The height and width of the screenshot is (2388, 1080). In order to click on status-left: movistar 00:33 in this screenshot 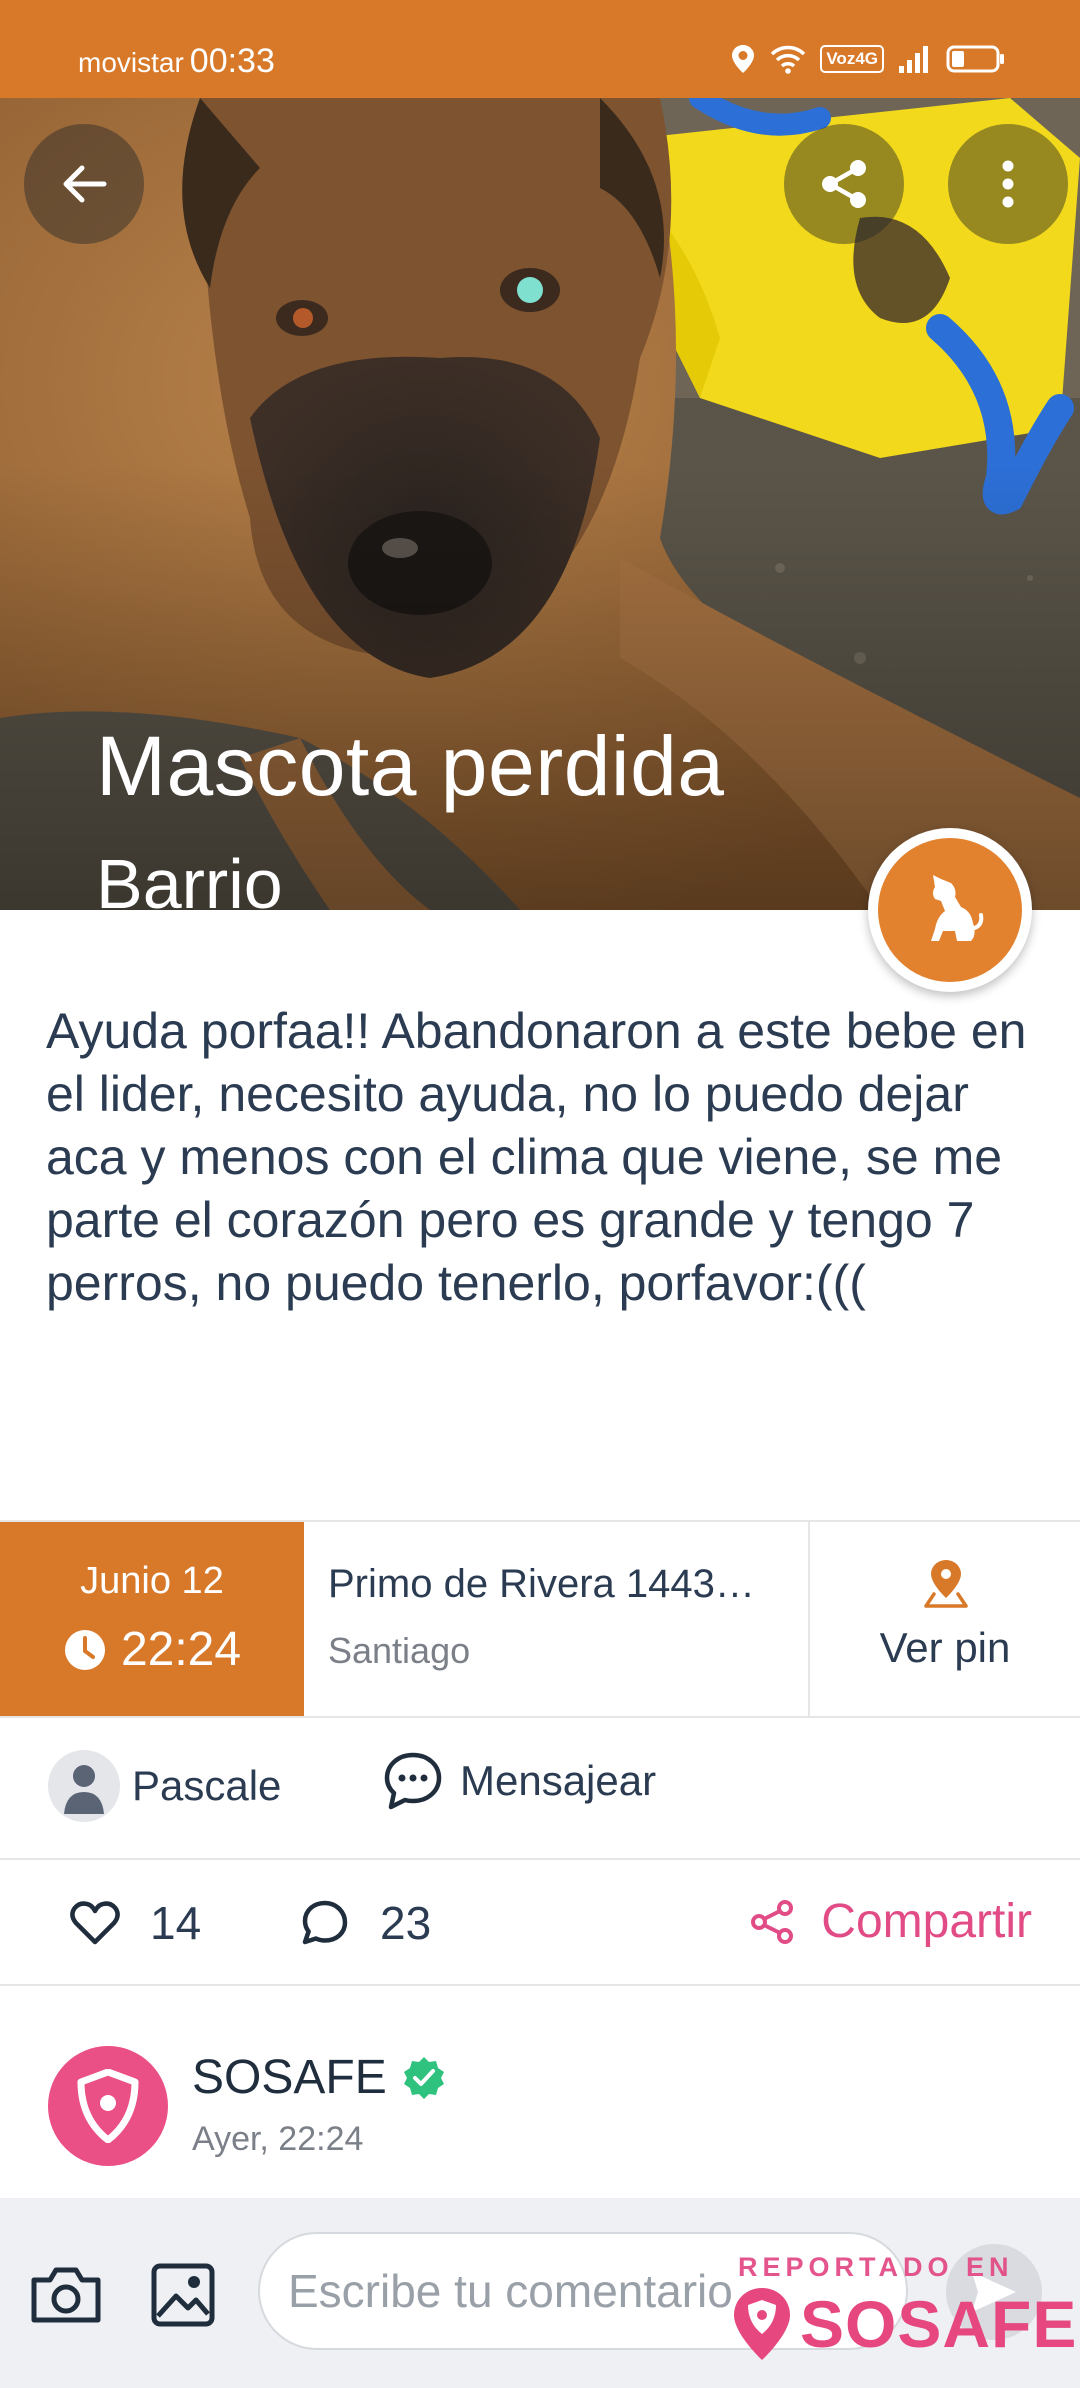, I will do `click(176, 61)`.